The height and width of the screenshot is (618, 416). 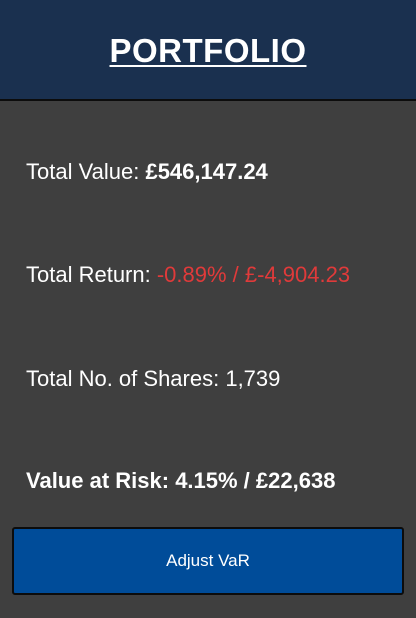 I want to click on adjust-var-button: Adjust VaR, so click(x=208, y=561).